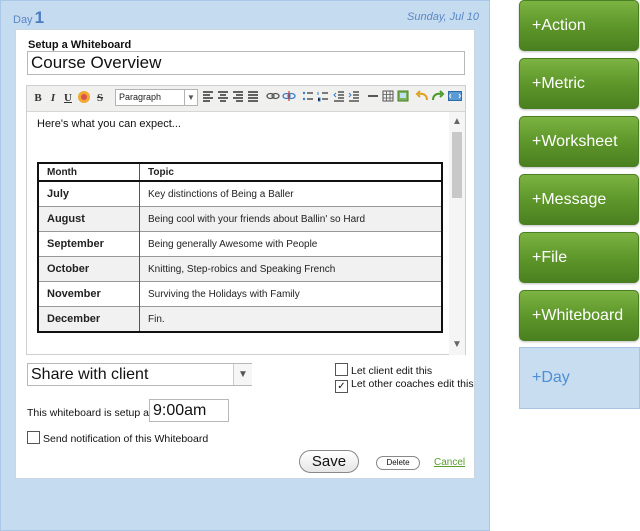 This screenshot has width=640, height=531. Describe the element at coordinates (354, 98) in the screenshot. I see `indent-icon` at that location.